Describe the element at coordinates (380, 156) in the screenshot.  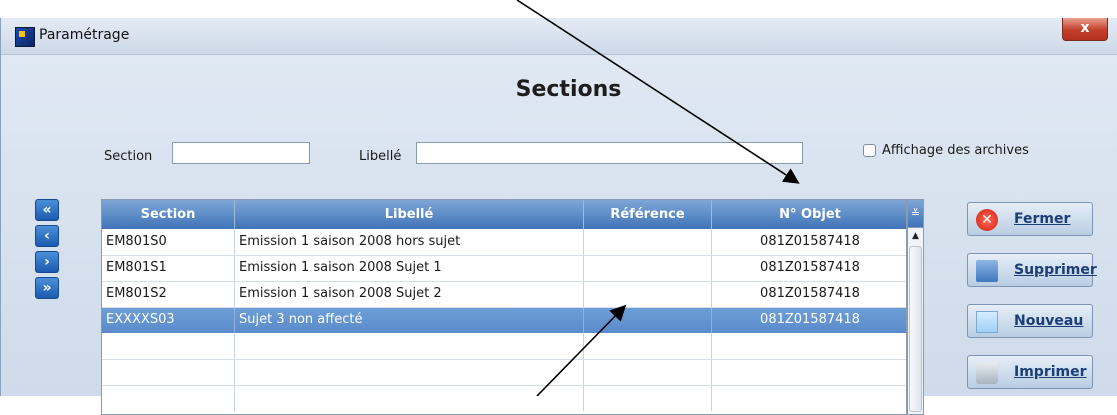
I see `libelle-filter-label: Libellé` at that location.